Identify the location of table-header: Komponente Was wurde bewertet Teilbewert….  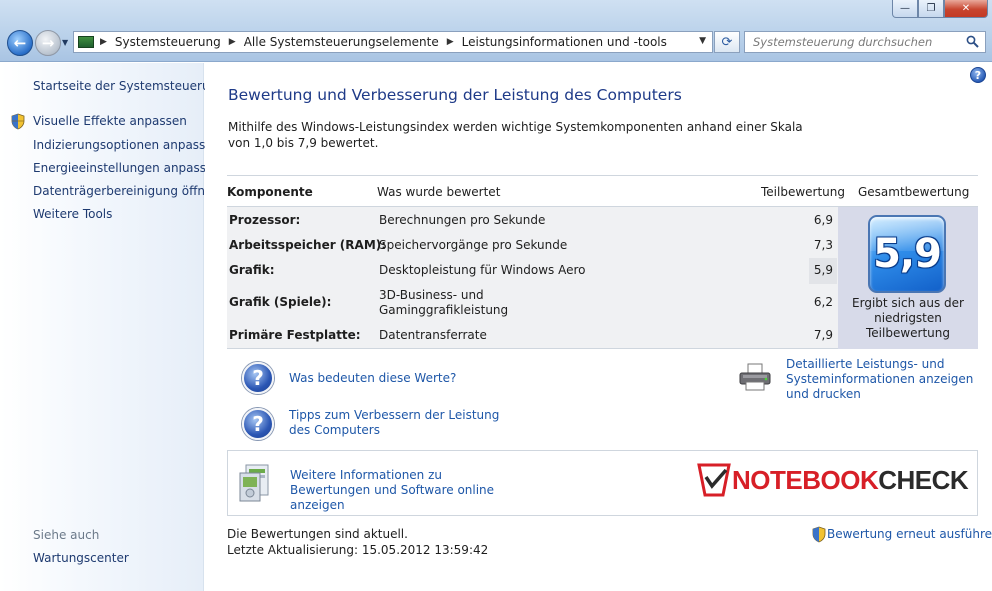
(602, 191).